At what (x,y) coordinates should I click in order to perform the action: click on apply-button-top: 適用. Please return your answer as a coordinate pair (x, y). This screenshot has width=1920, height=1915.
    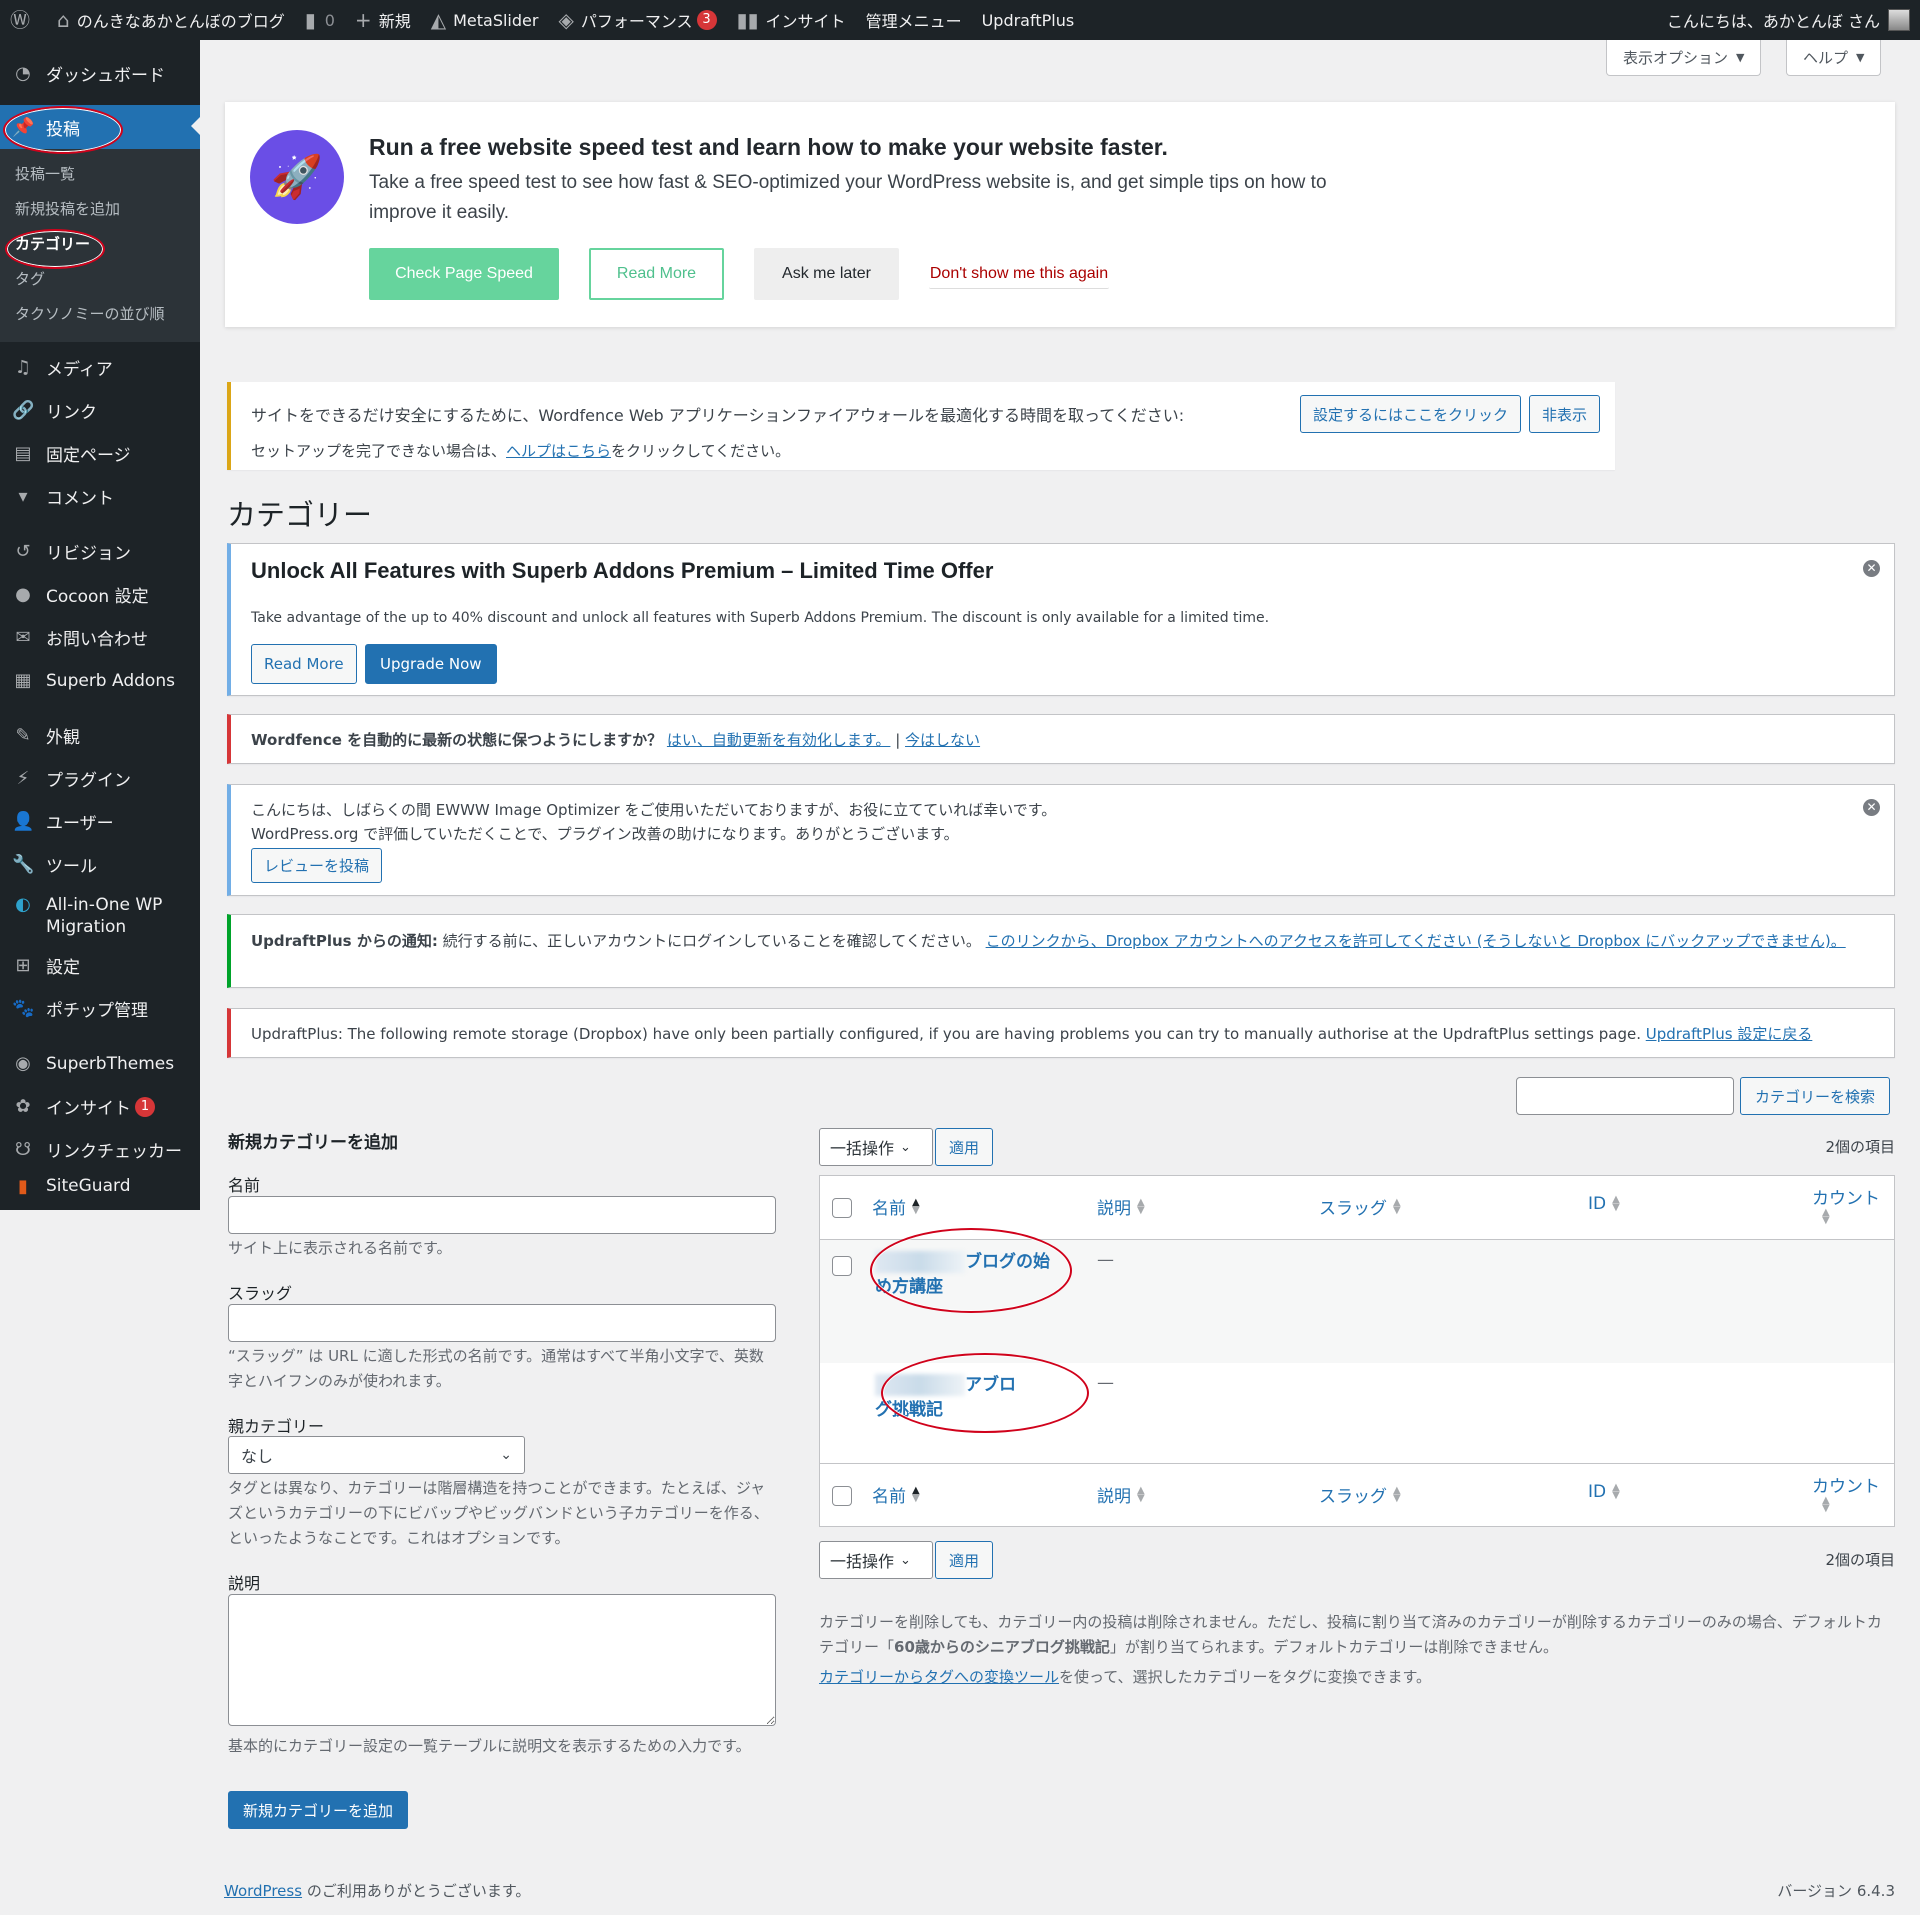
    Looking at the image, I should click on (964, 1147).